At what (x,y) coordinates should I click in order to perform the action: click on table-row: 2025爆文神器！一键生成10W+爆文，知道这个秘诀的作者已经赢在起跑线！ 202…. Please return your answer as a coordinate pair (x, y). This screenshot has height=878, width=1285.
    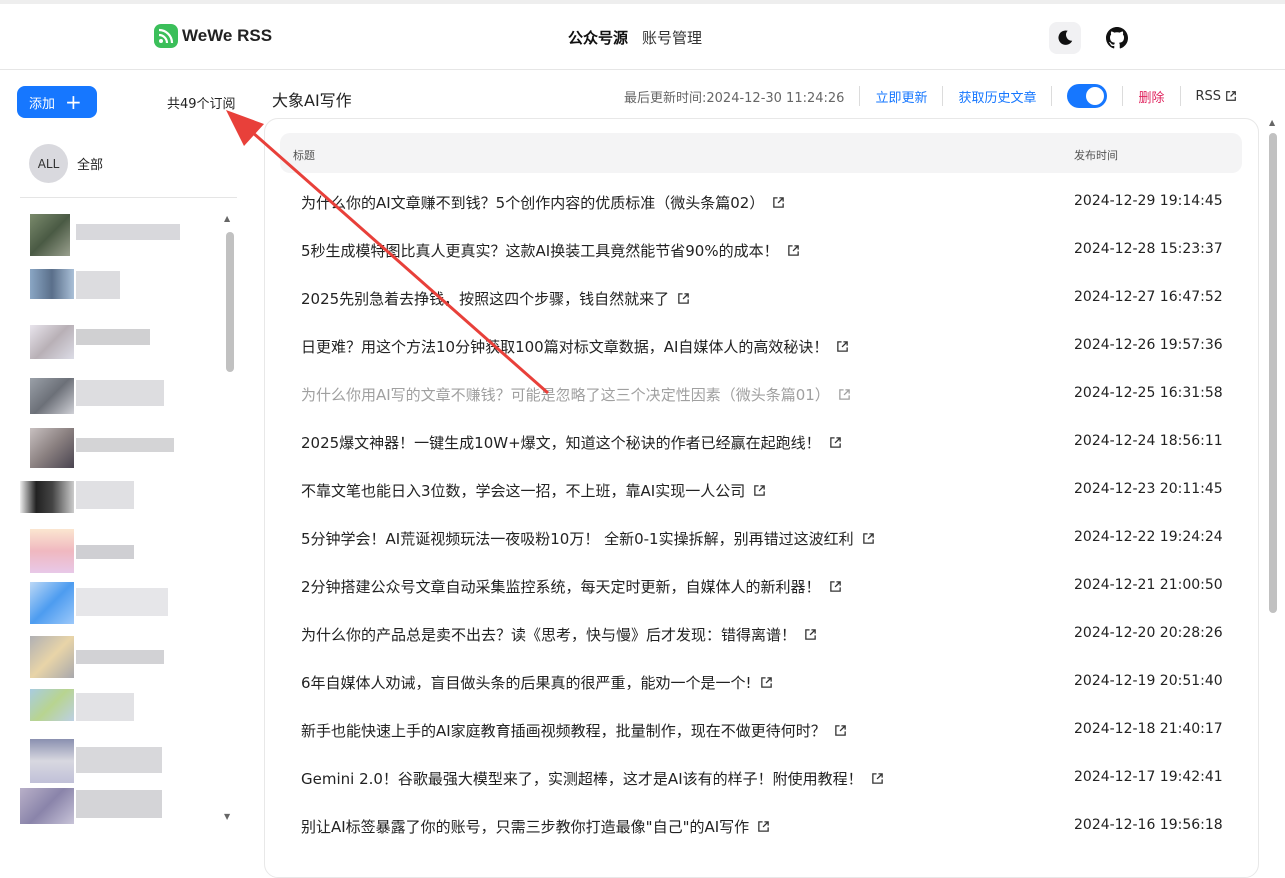
    Looking at the image, I should click on (761, 442).